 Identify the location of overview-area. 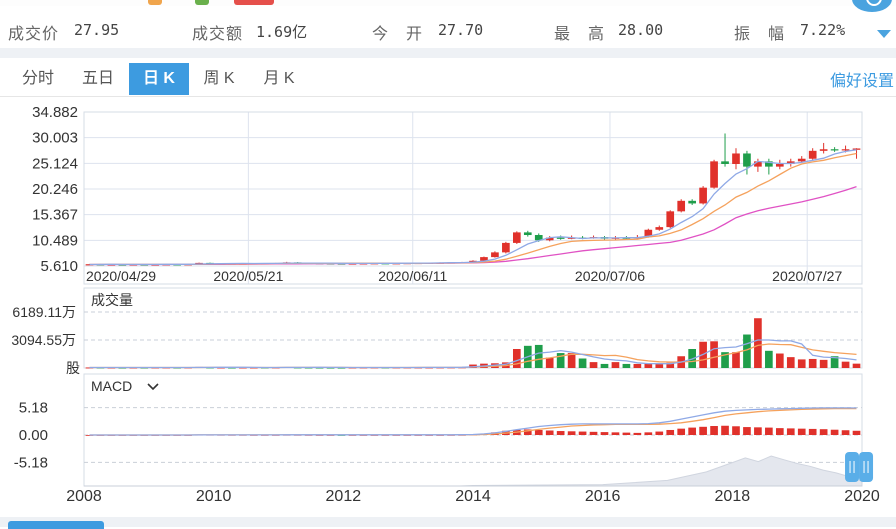
(473, 471).